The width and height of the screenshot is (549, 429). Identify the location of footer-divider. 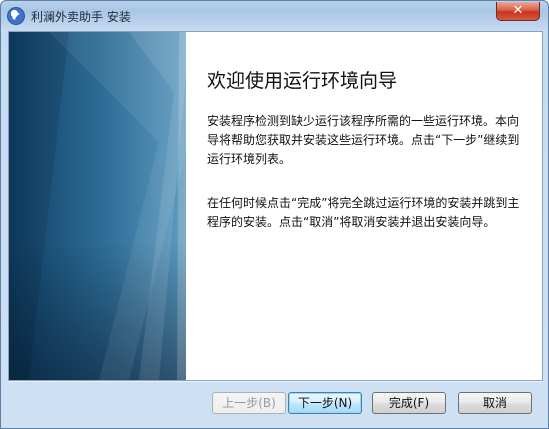
(275, 381).